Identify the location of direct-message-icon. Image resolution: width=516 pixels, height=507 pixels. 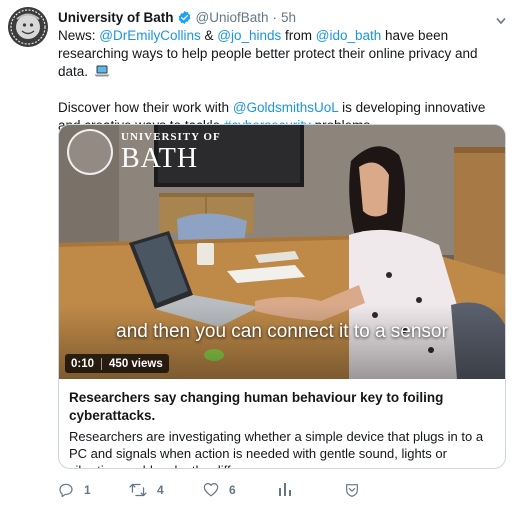
(352, 490).